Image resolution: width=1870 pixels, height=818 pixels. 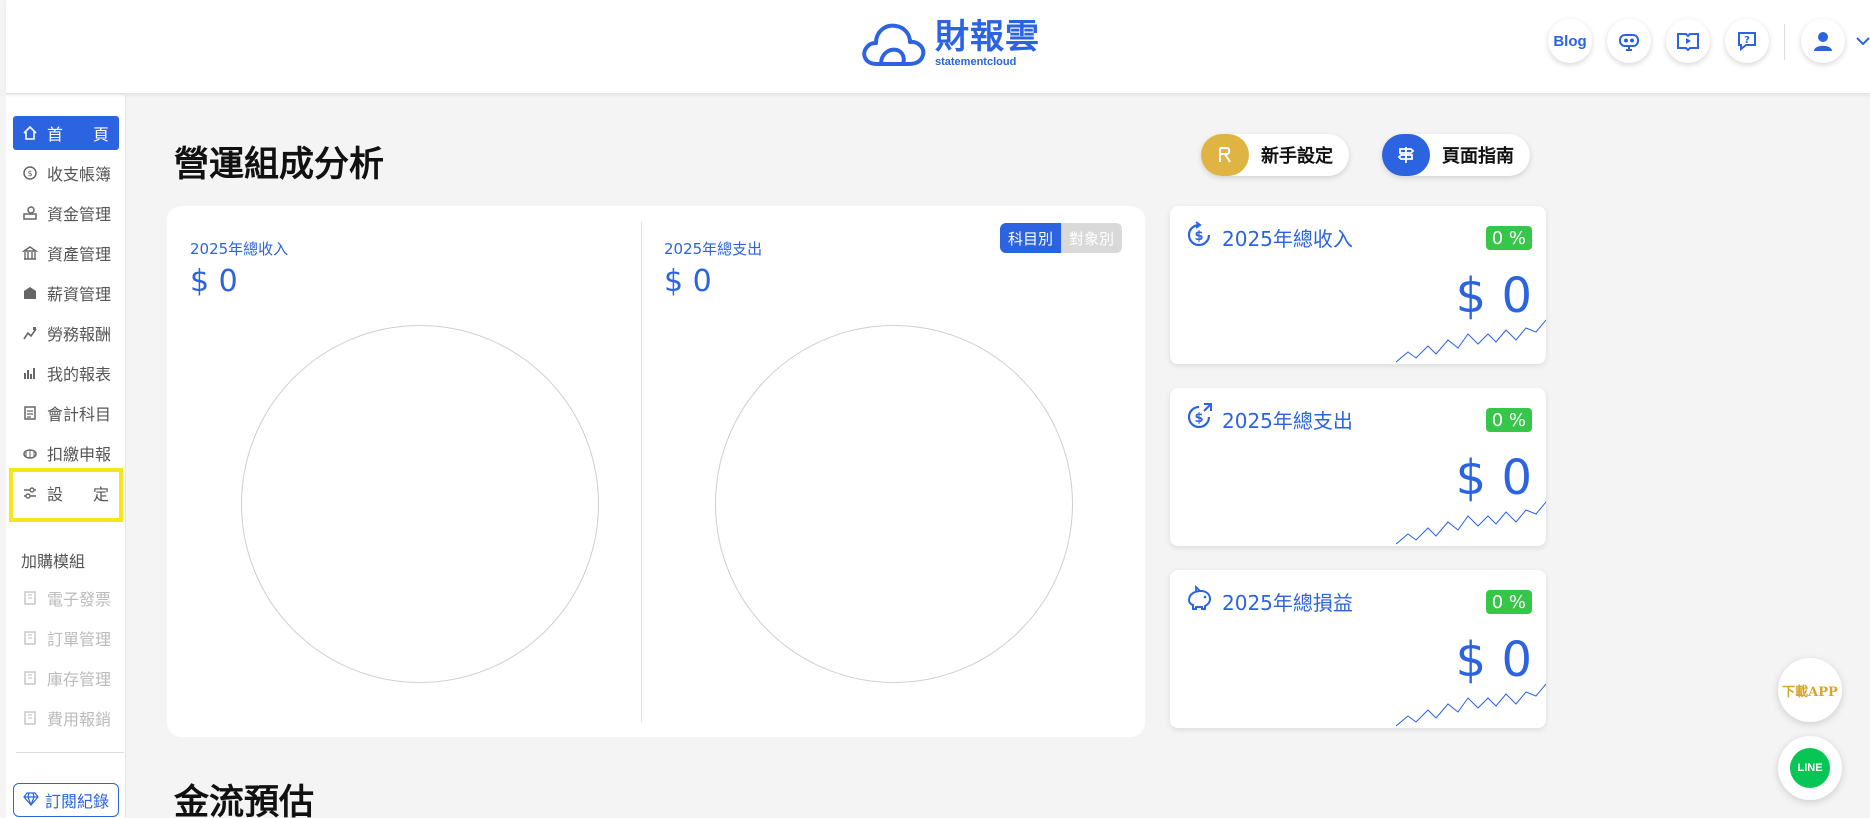 I want to click on download-app-button: 下載APP, so click(x=1810, y=690).